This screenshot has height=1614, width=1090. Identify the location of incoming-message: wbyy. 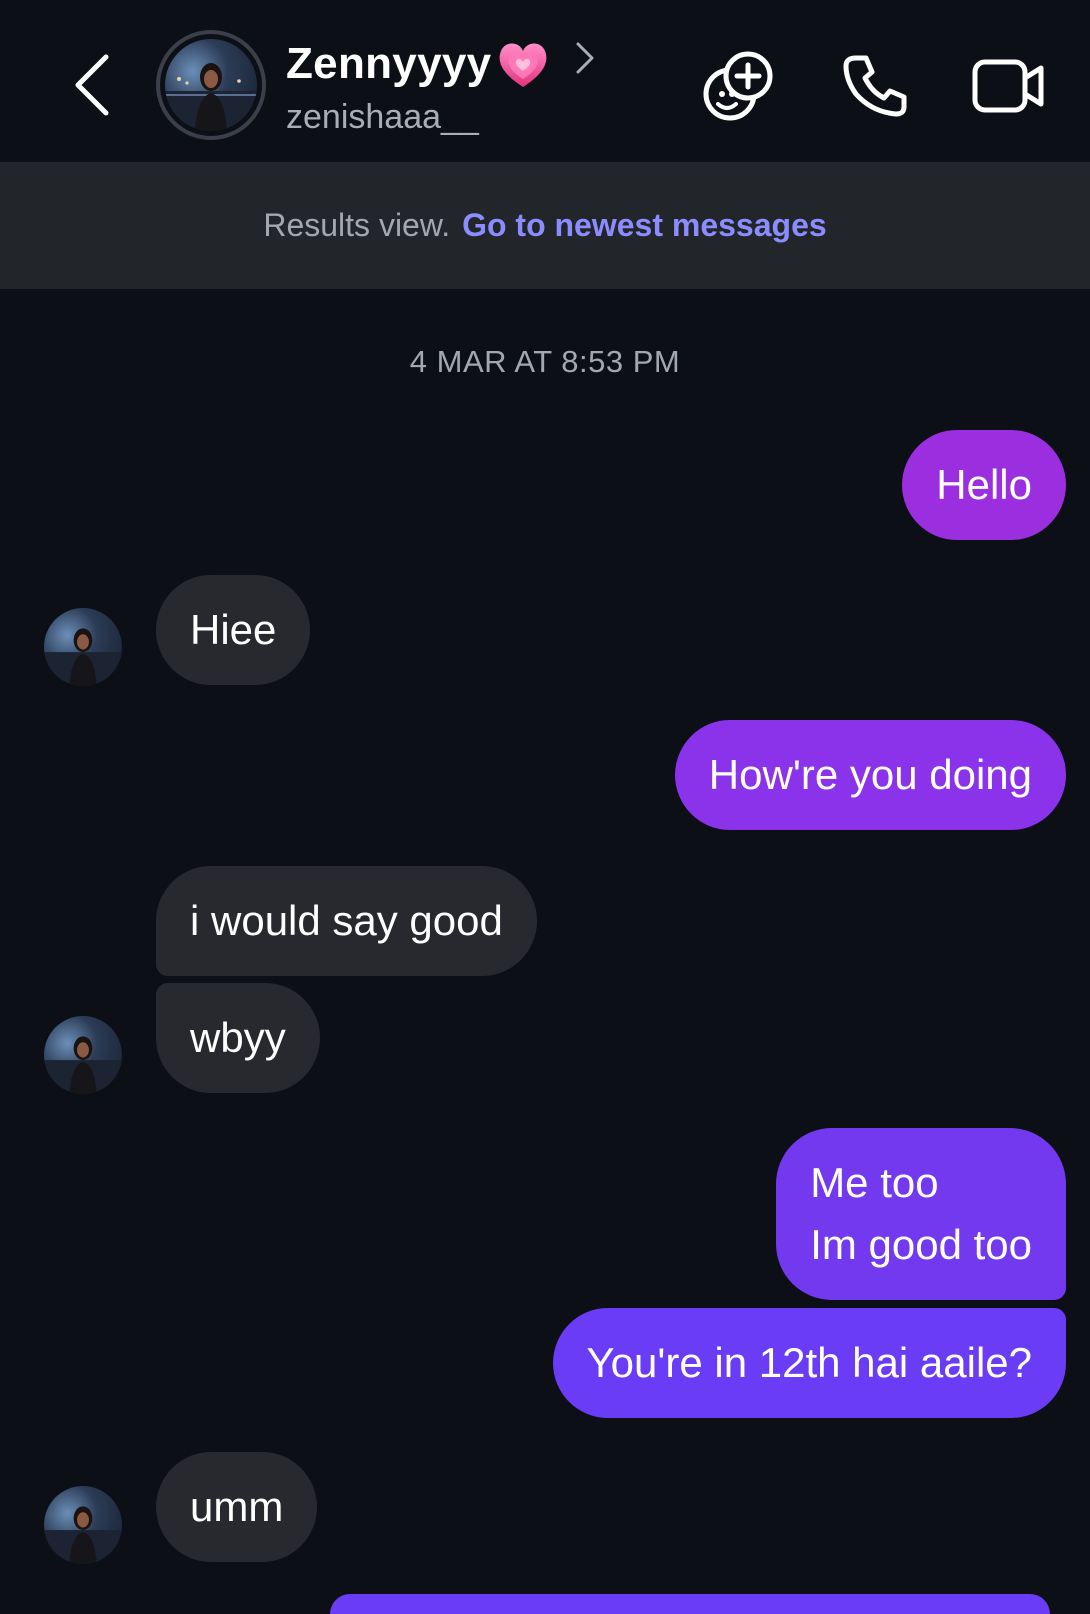
(238, 1038).